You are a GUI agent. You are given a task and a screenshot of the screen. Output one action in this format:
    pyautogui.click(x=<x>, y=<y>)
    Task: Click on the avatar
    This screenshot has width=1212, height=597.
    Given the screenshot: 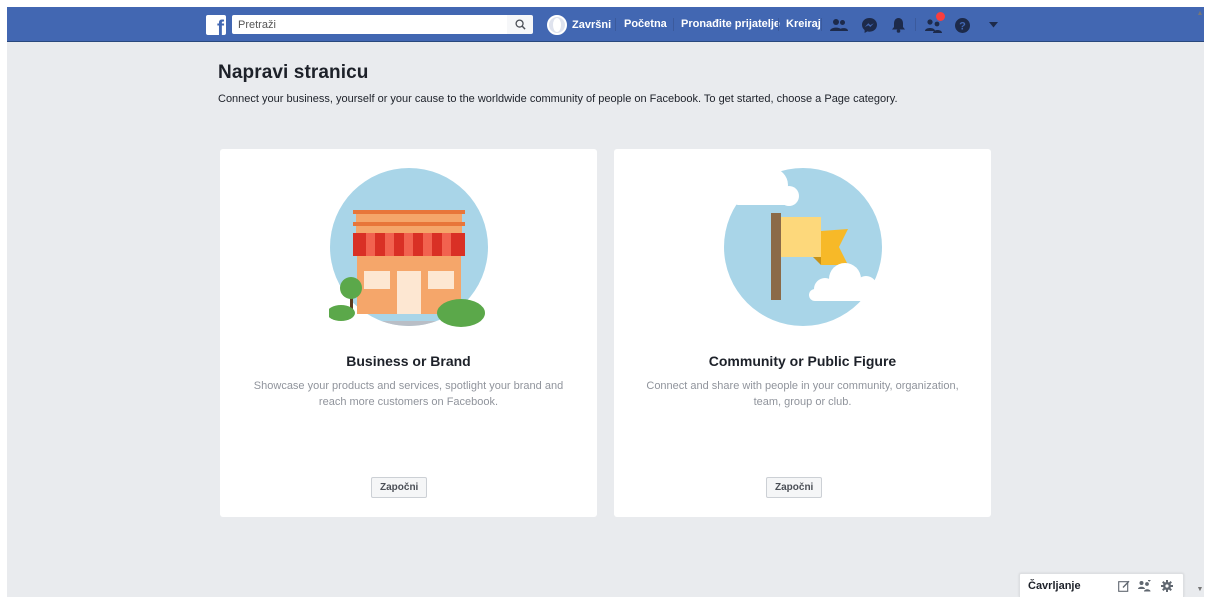 What is the action you would take?
    pyautogui.click(x=557, y=24)
    